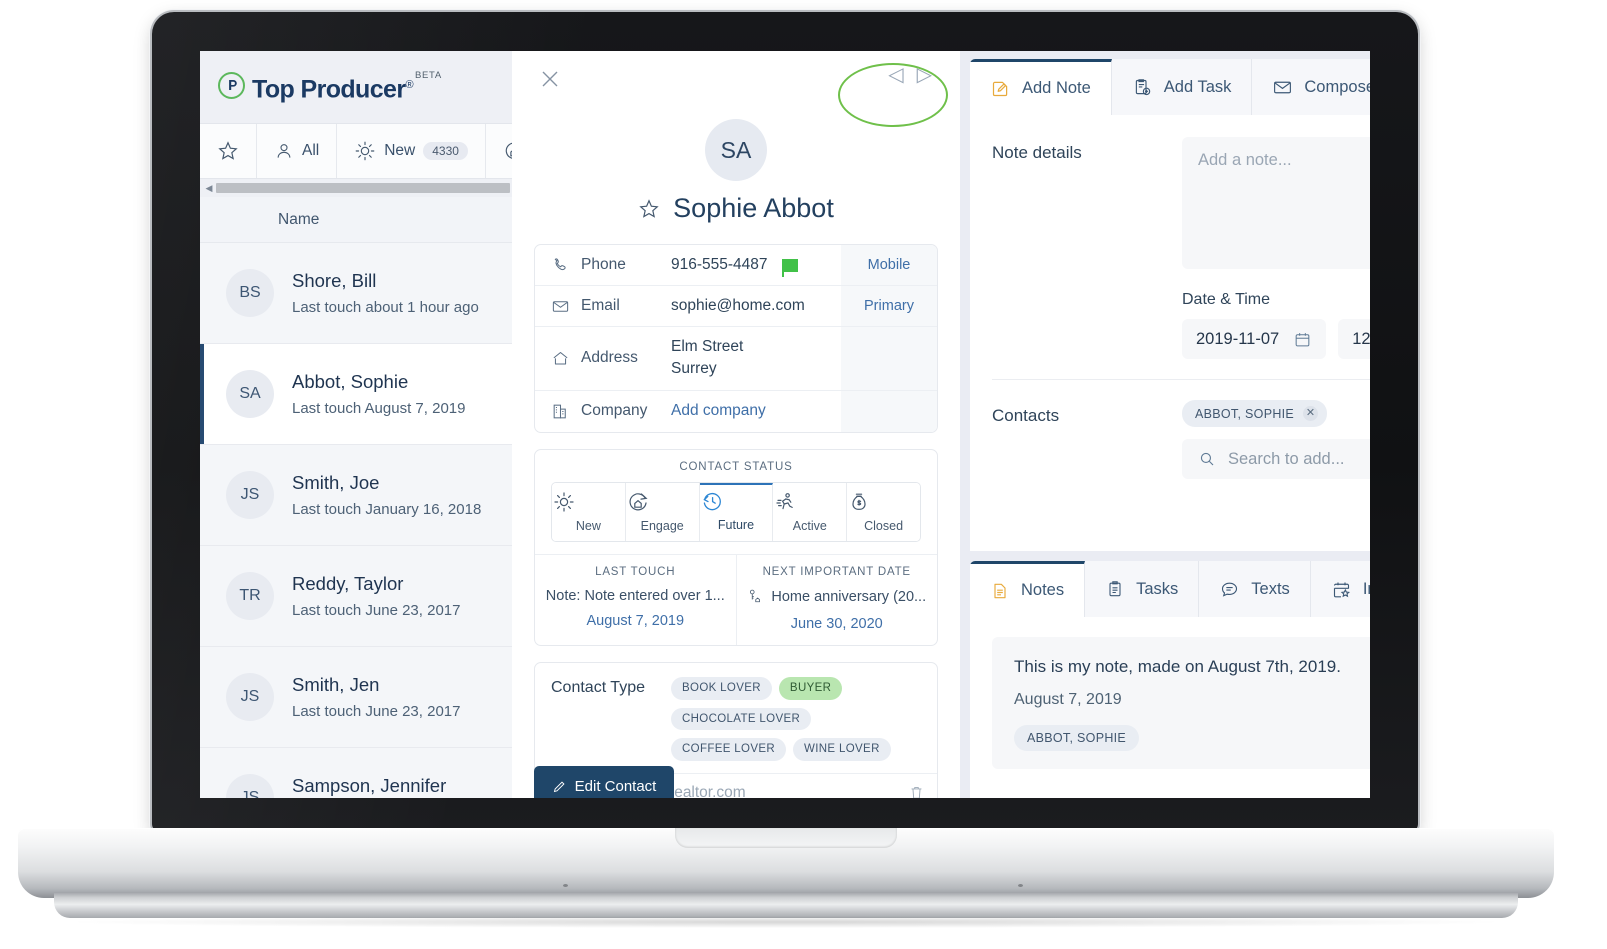 This screenshot has width=1607, height=949. I want to click on key-house-icon, so click(756, 598).